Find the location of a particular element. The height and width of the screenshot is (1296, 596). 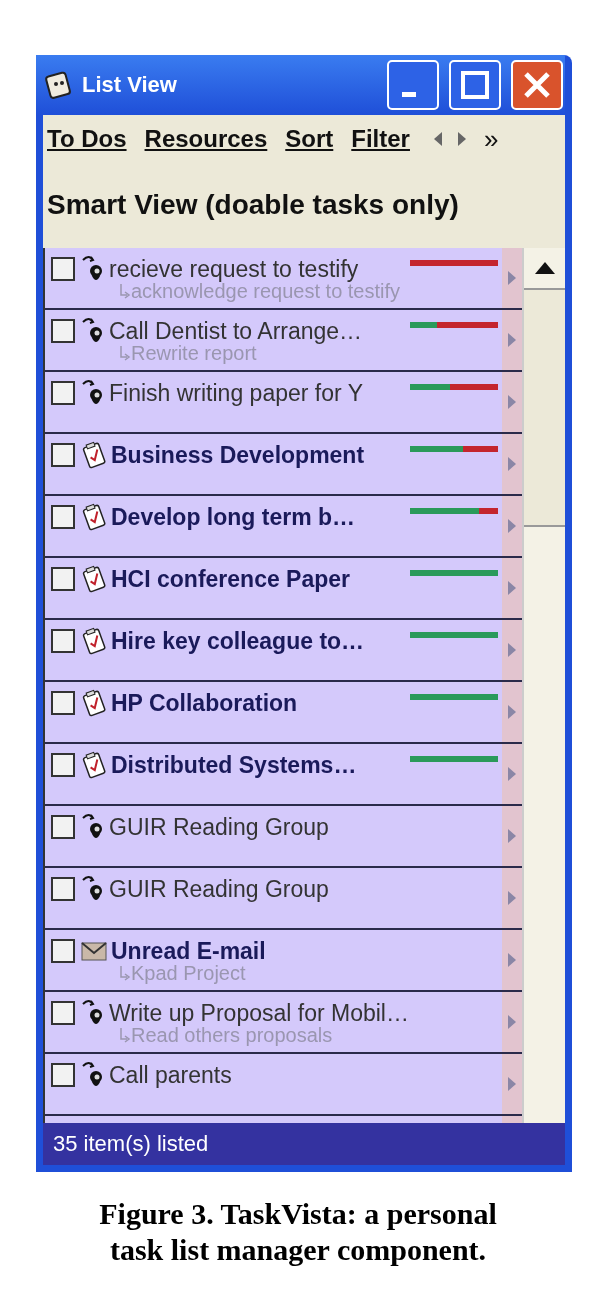

scrollbar is located at coordinates (543, 685).